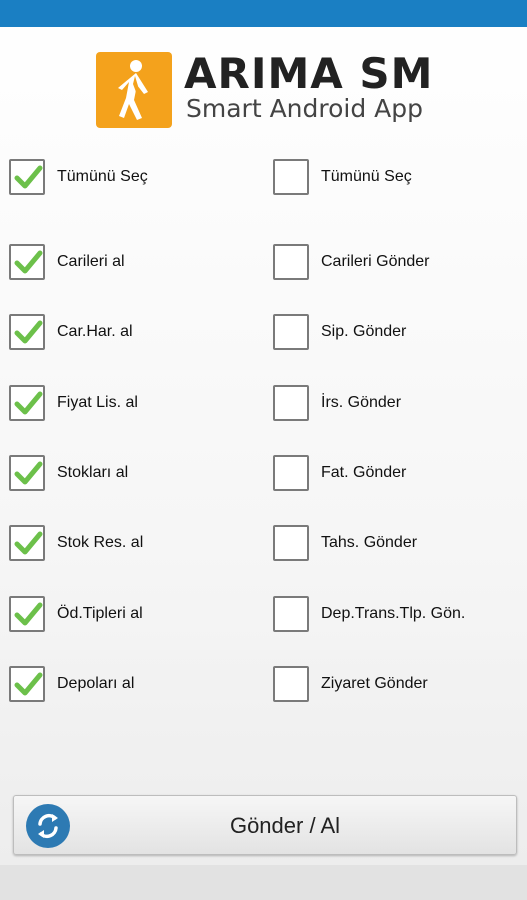  I want to click on right-option-label: Carileri Gönder, so click(375, 262).